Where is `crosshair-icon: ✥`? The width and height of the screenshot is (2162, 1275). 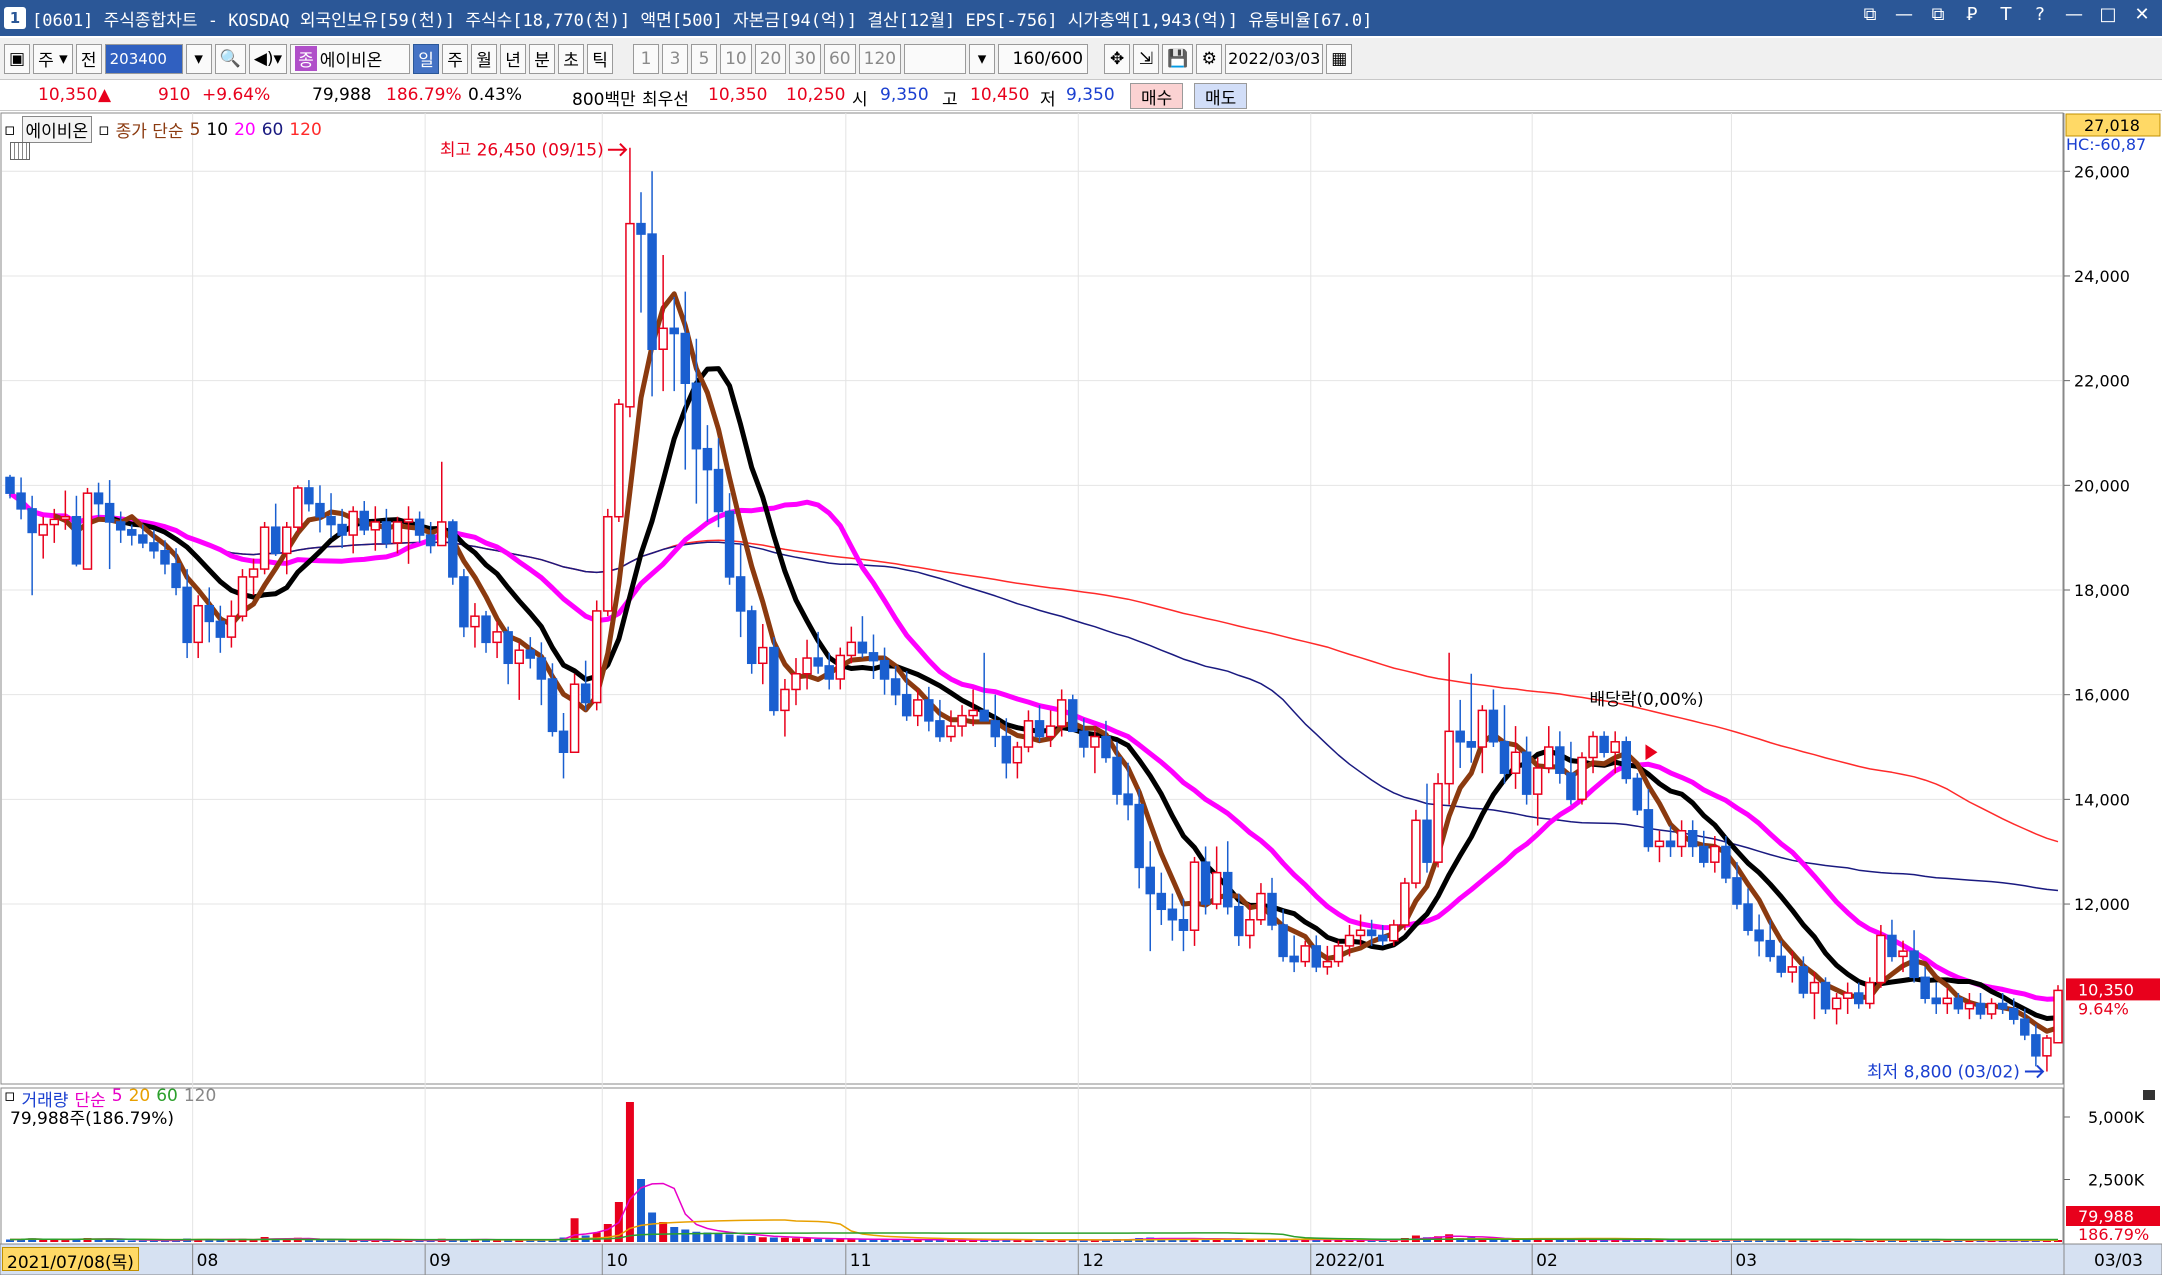
crosshair-icon: ✥ is located at coordinates (1117, 58).